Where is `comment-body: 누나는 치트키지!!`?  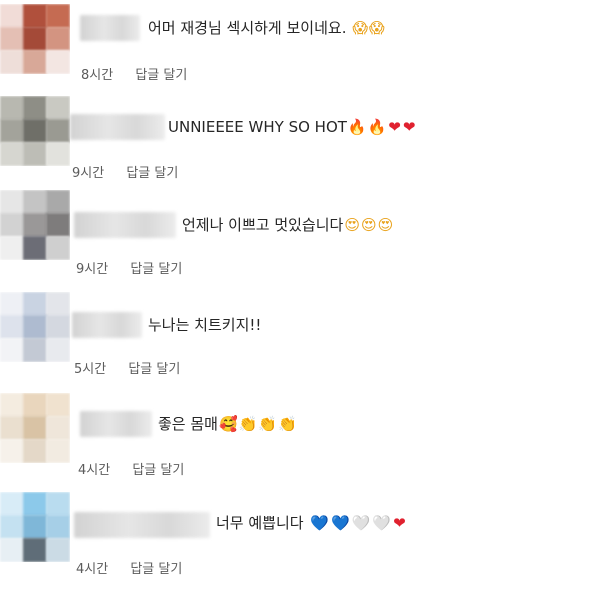 comment-body: 누나는 치트키지!! is located at coordinates (205, 325).